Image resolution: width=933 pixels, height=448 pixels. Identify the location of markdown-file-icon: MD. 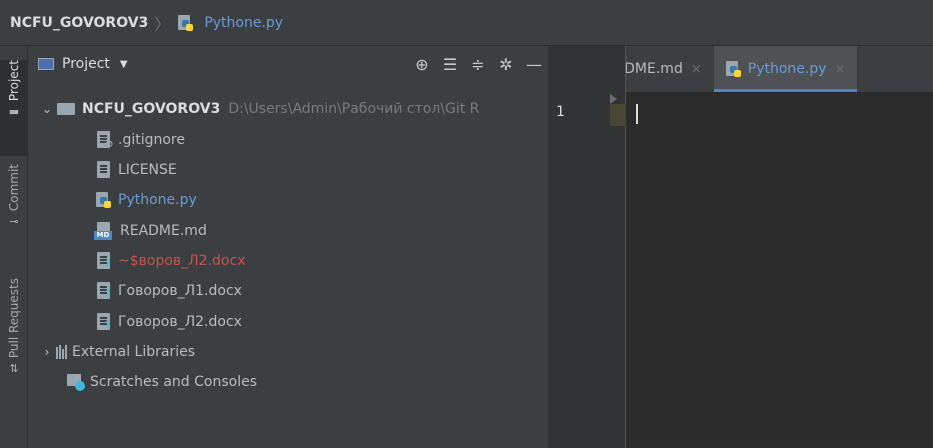
(104, 231).